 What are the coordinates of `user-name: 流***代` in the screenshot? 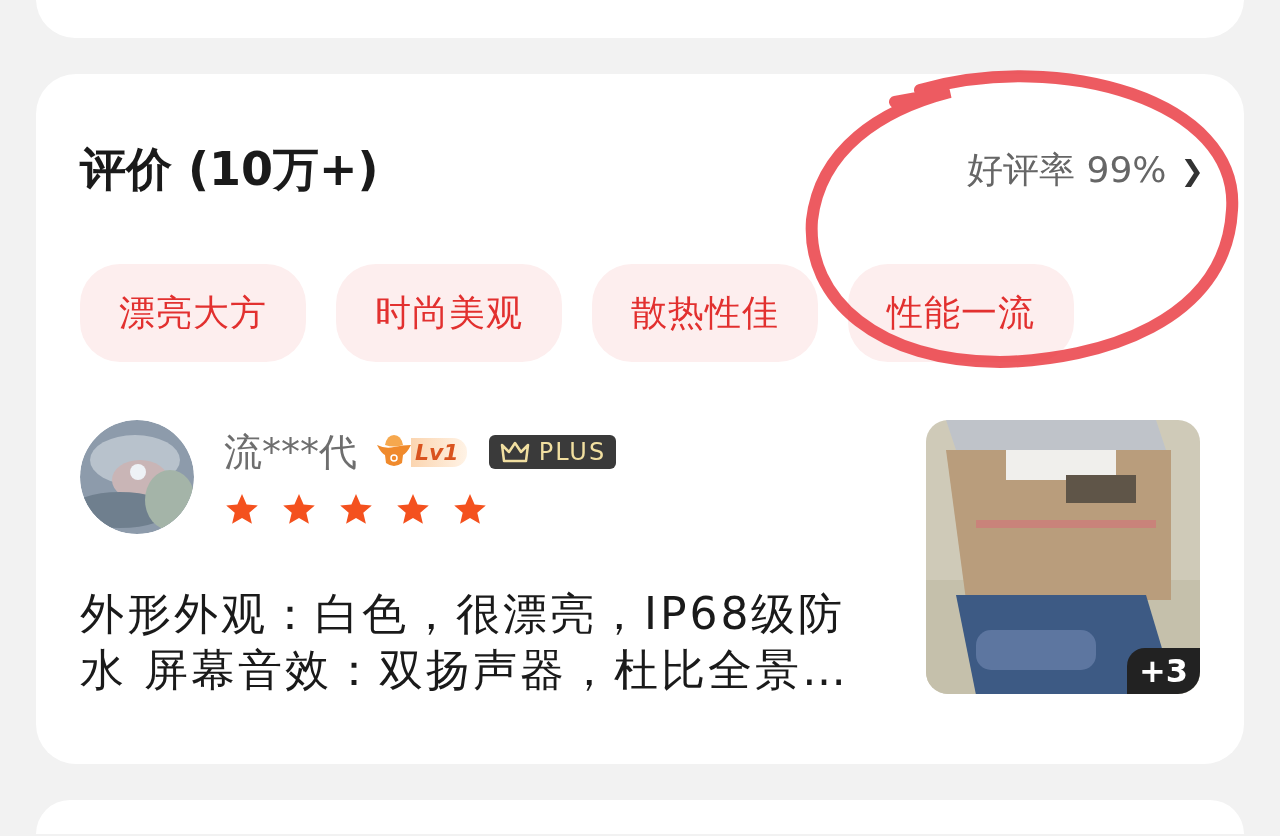 It's located at (290, 452).